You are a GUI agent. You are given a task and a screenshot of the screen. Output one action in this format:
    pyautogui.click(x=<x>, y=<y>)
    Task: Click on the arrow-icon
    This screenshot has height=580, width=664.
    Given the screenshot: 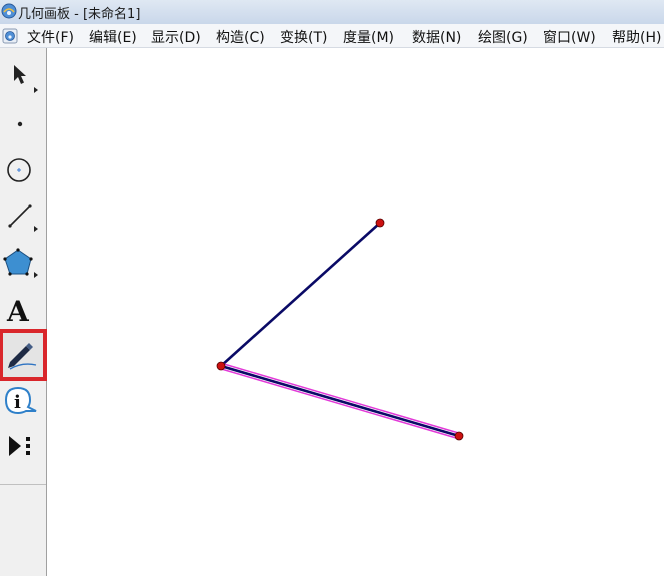 What is the action you would take?
    pyautogui.click(x=26, y=79)
    